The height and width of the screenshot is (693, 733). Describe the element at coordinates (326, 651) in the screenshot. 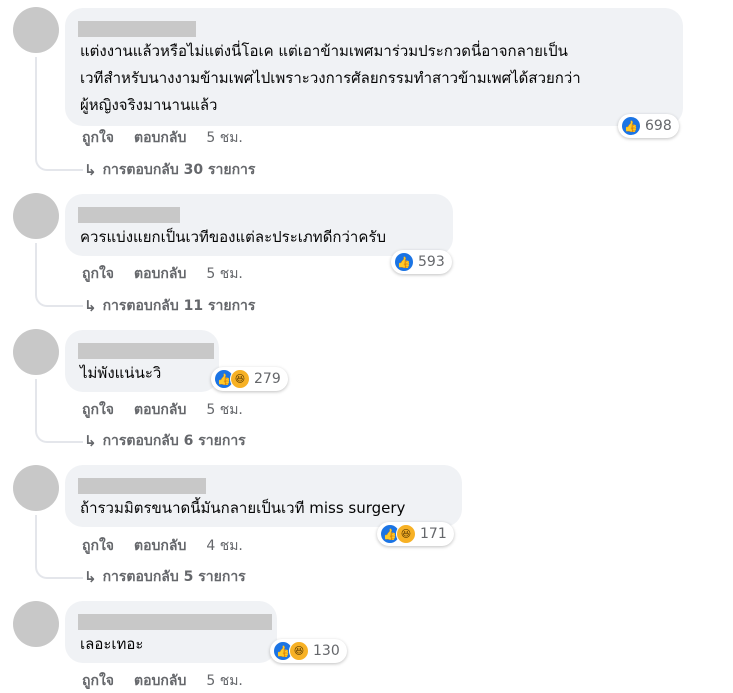

I see `reaction-count: 130` at that location.